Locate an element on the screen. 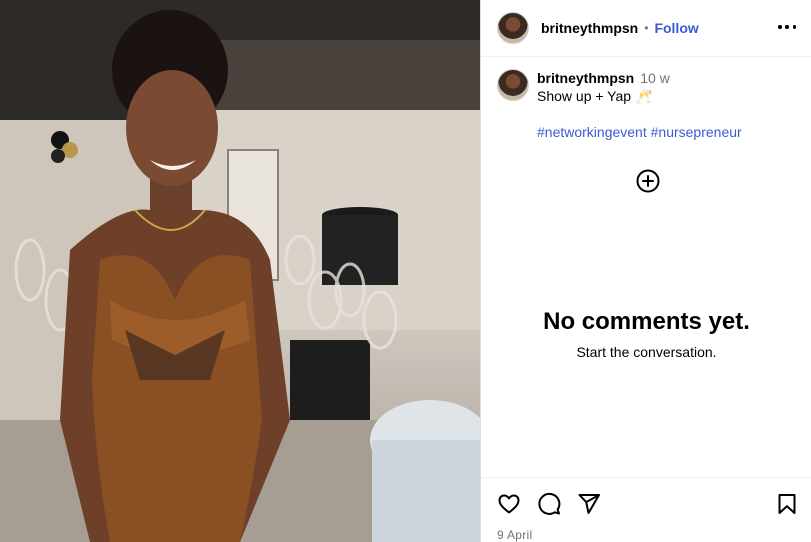 The width and height of the screenshot is (811, 542). empty-comments-title: No comments yet. is located at coordinates (646, 321).